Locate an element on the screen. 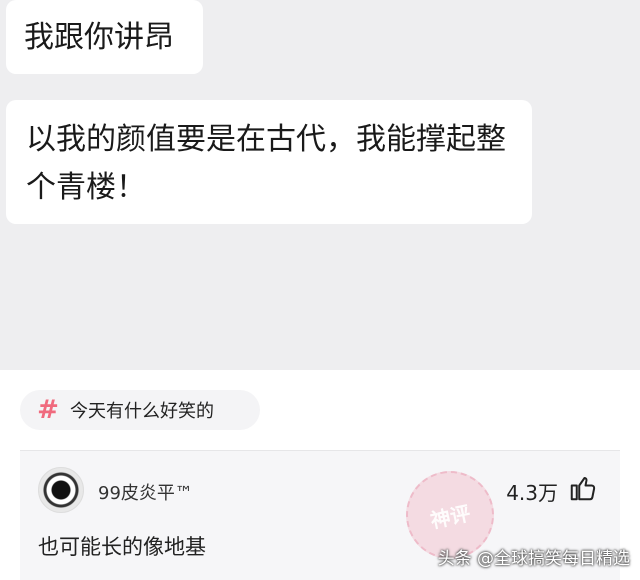  message-text: 以我的颜值要是在古代，我能撑起整个青楼！ is located at coordinates (266, 163).